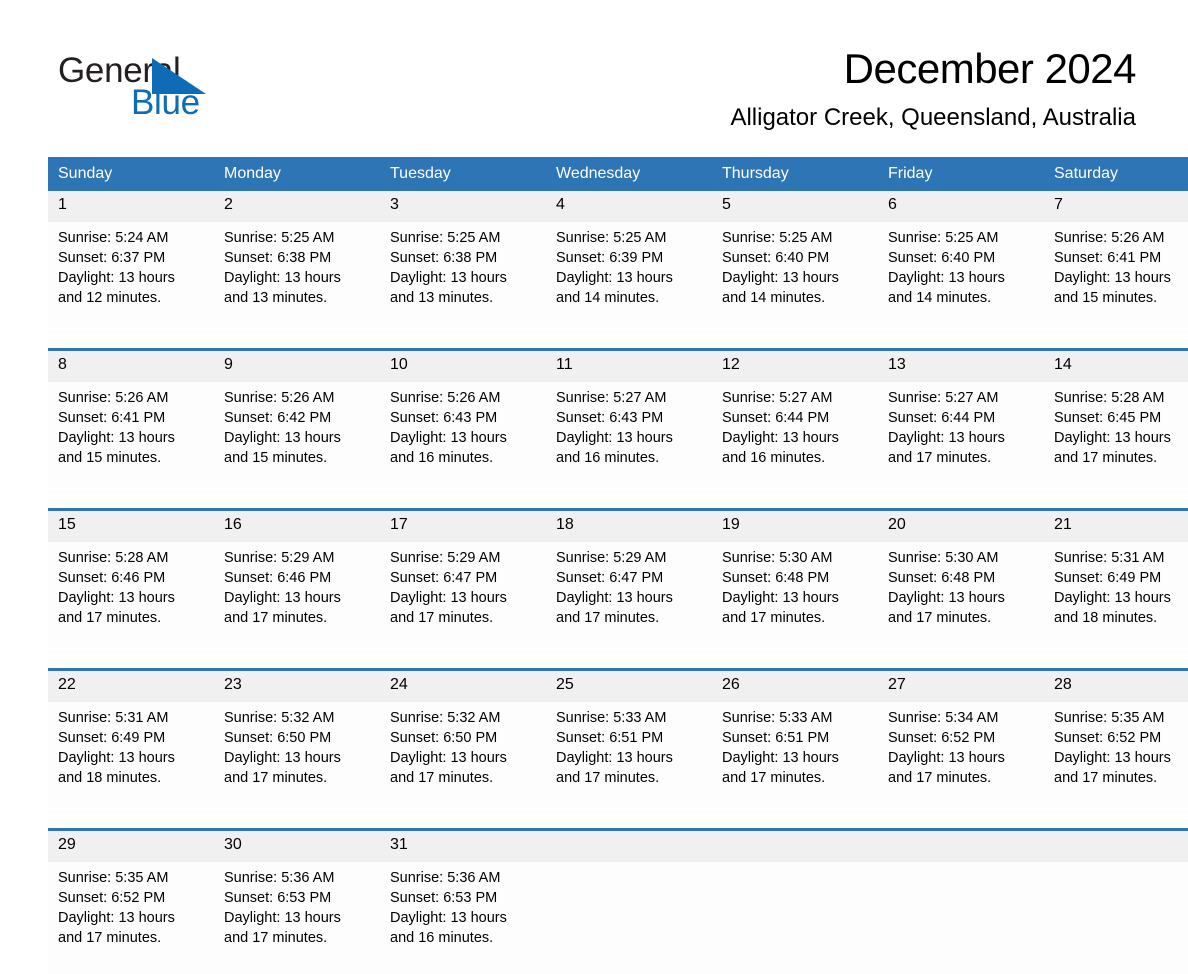 Image resolution: width=1188 pixels, height=974 pixels. I want to click on day-number: 9, so click(297, 366).